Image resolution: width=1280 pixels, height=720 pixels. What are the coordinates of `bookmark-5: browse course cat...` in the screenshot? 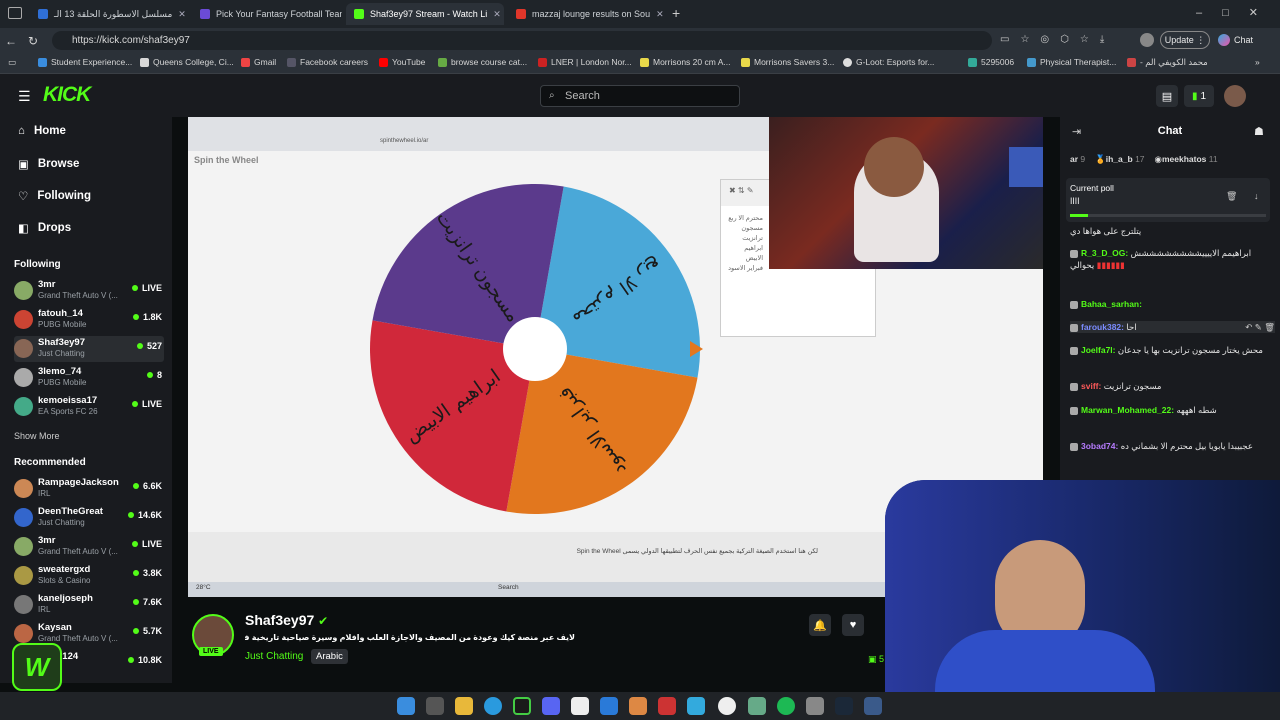 It's located at (482, 62).